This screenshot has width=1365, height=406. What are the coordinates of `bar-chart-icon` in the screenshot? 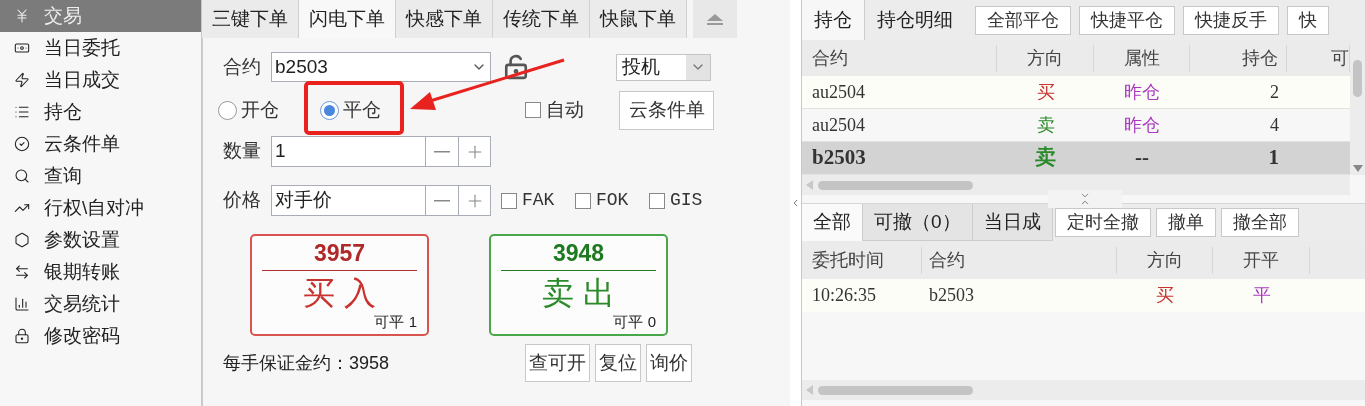 It's located at (22, 304).